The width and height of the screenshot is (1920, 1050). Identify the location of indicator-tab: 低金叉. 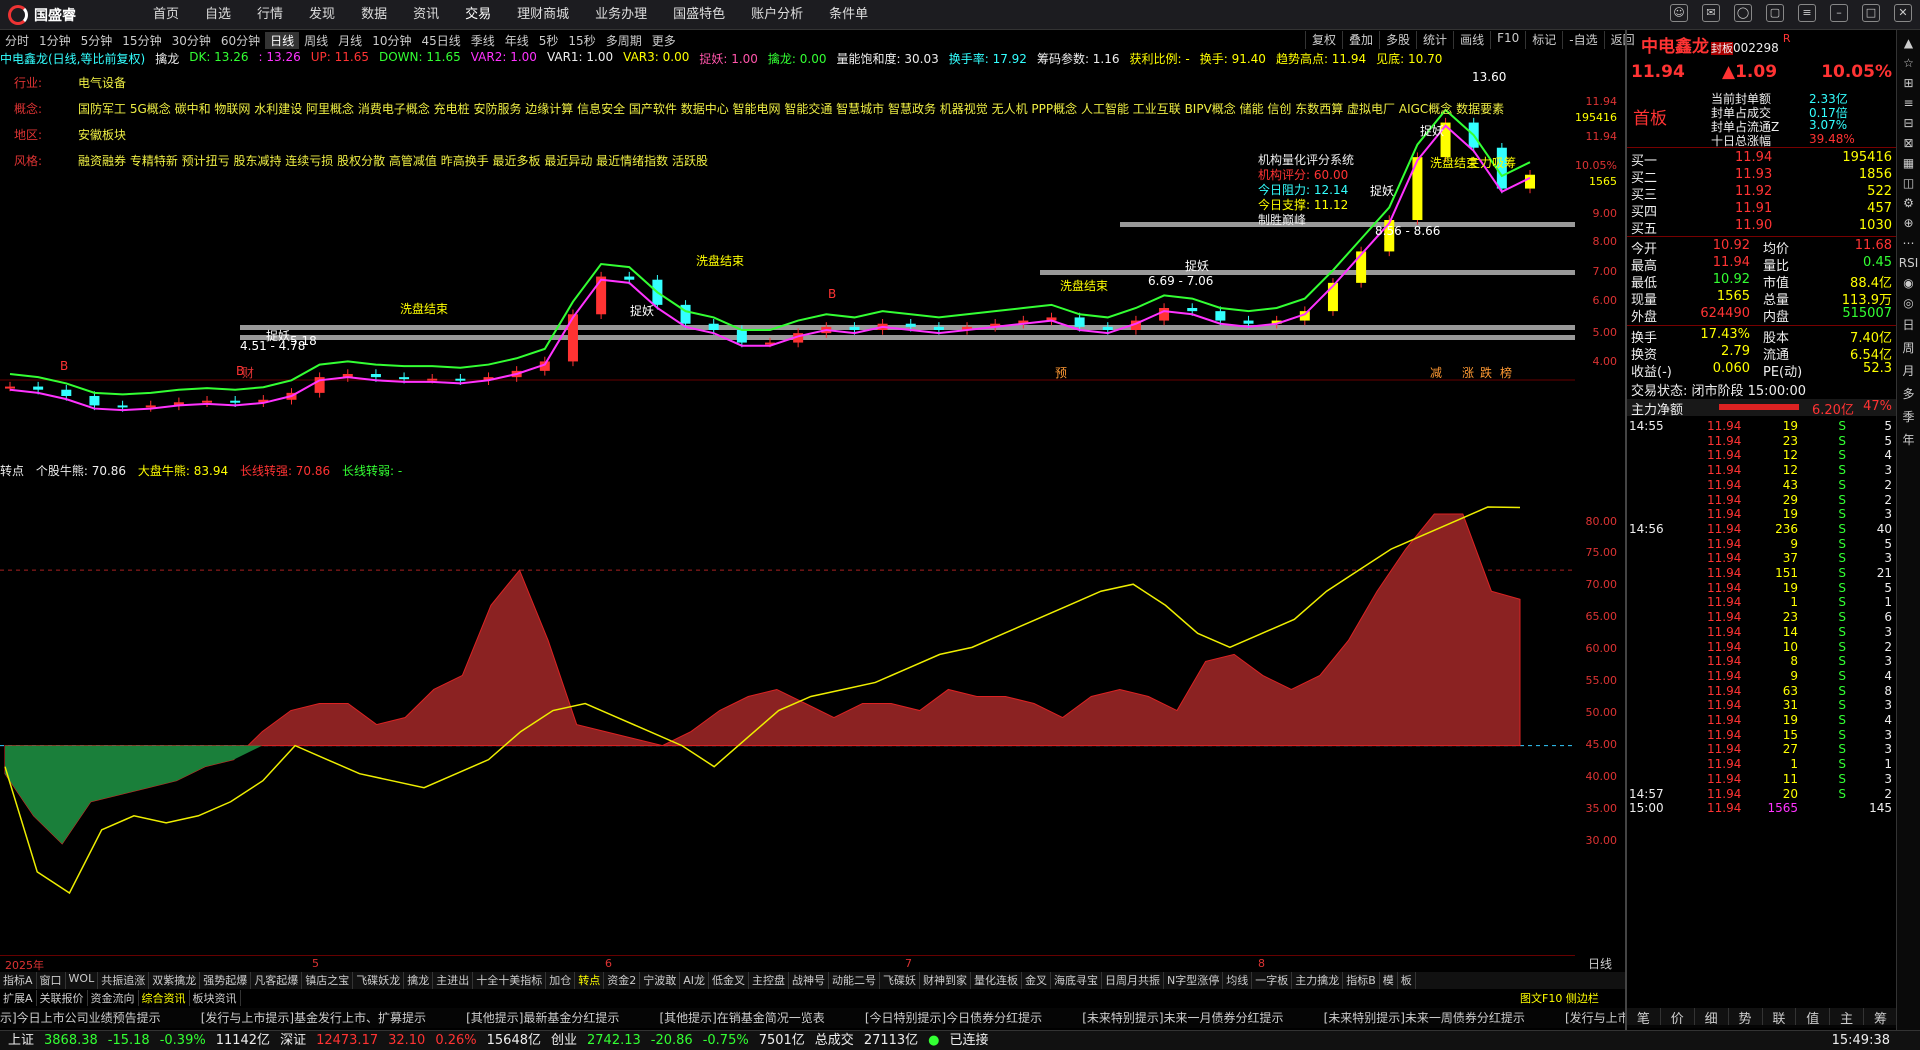
(729, 980).